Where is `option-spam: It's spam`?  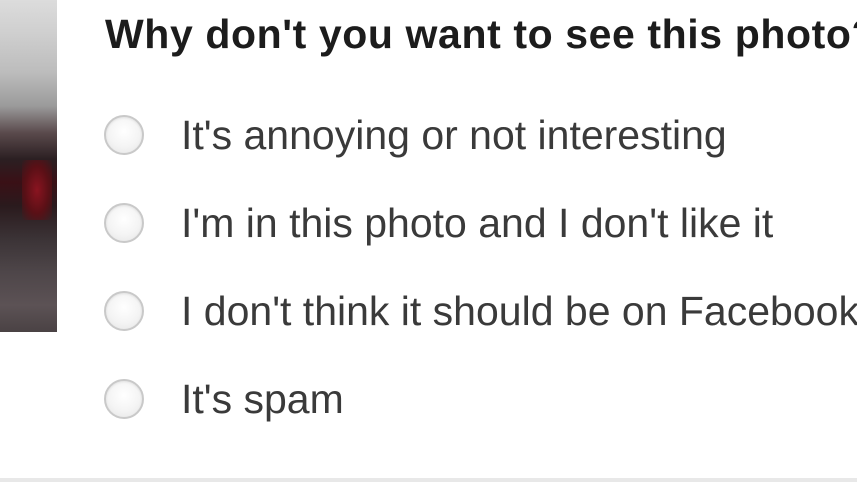
option-spam: It's spam is located at coordinates (224, 399).